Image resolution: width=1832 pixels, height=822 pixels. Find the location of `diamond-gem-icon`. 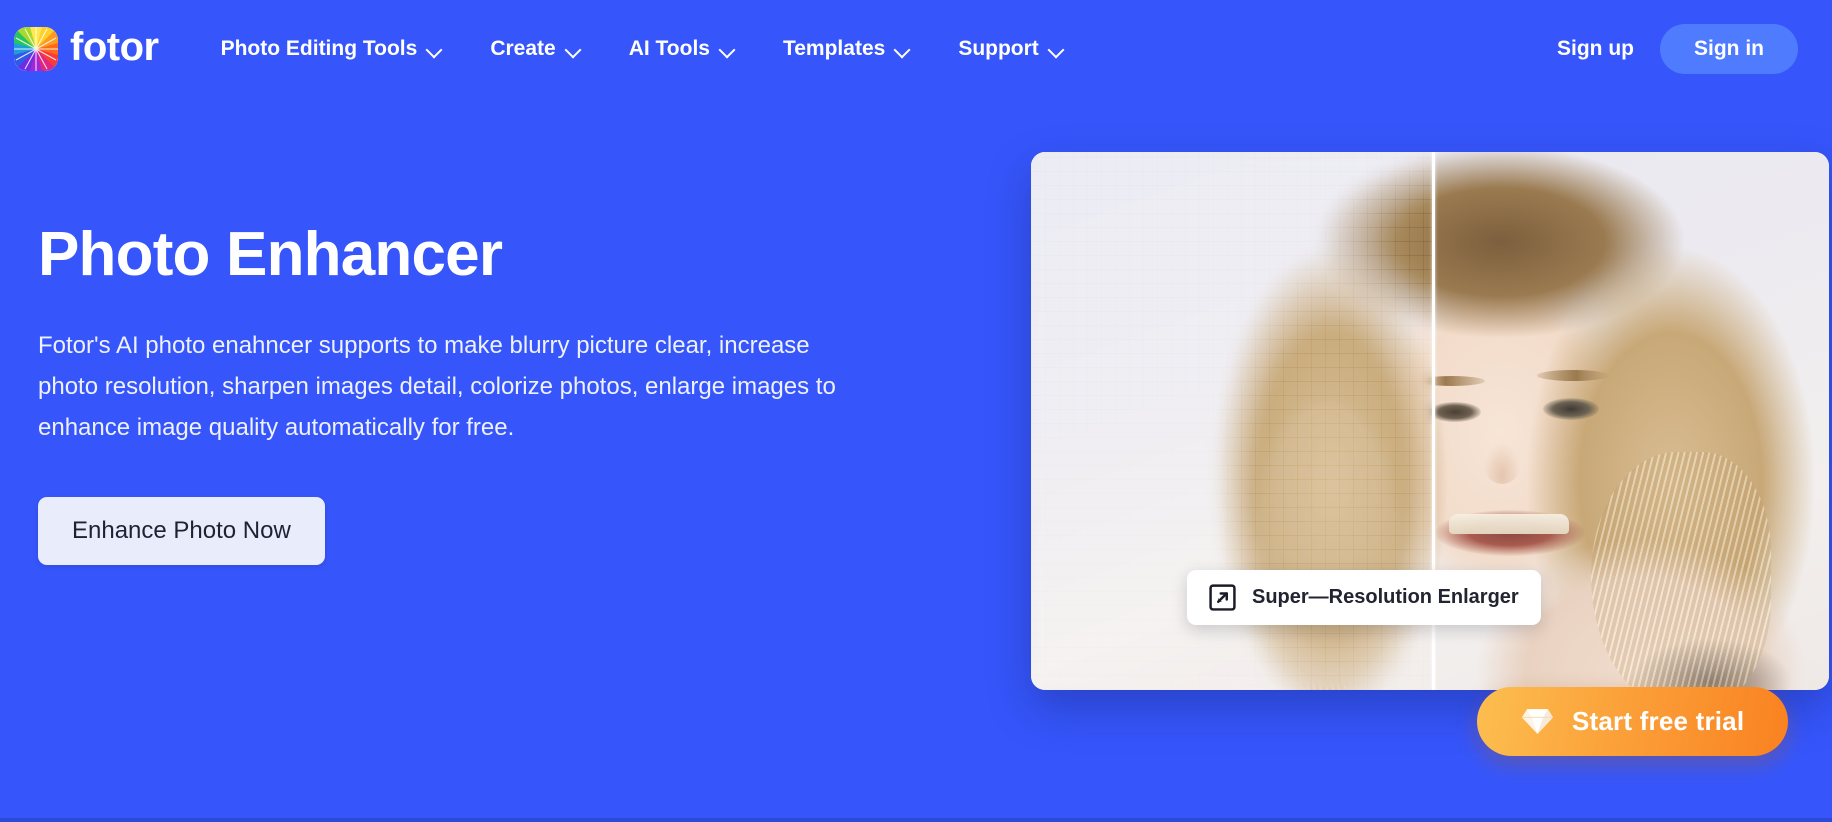

diamond-gem-icon is located at coordinates (1537, 721).